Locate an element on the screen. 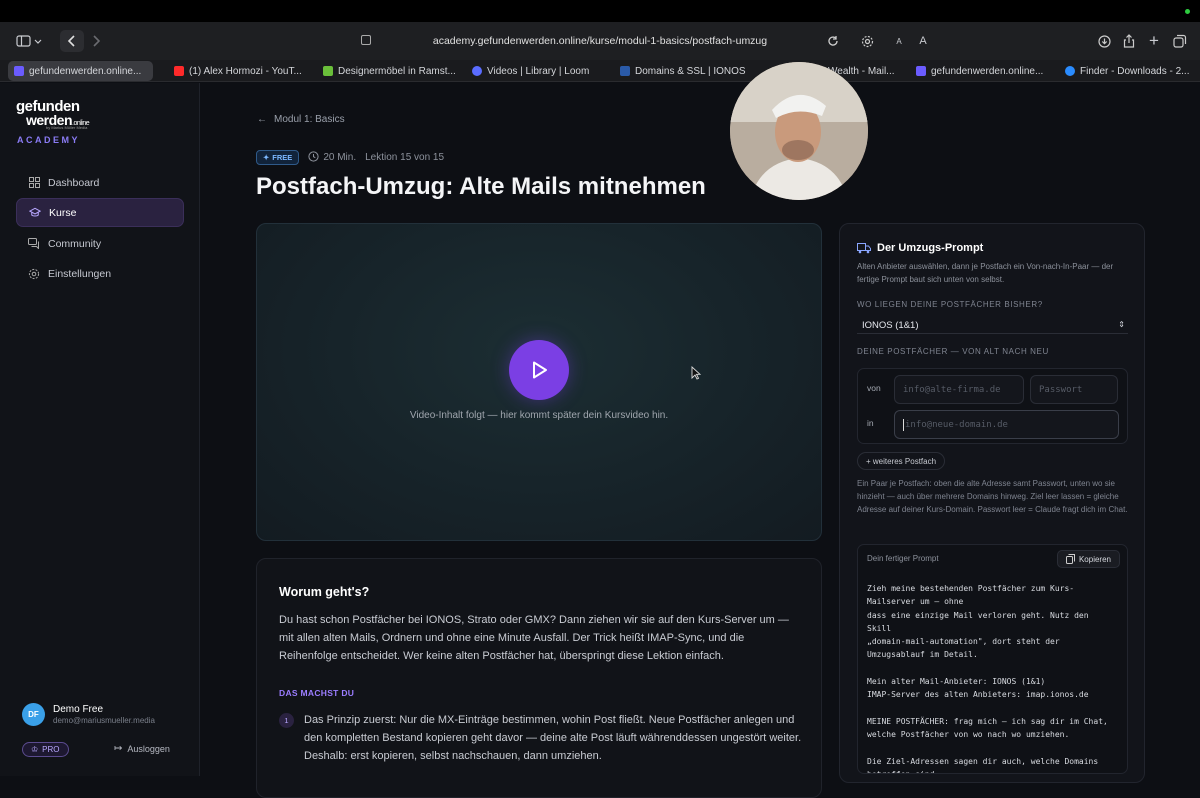 This screenshot has width=1200, height=798. ionos-icon is located at coordinates (625, 71).